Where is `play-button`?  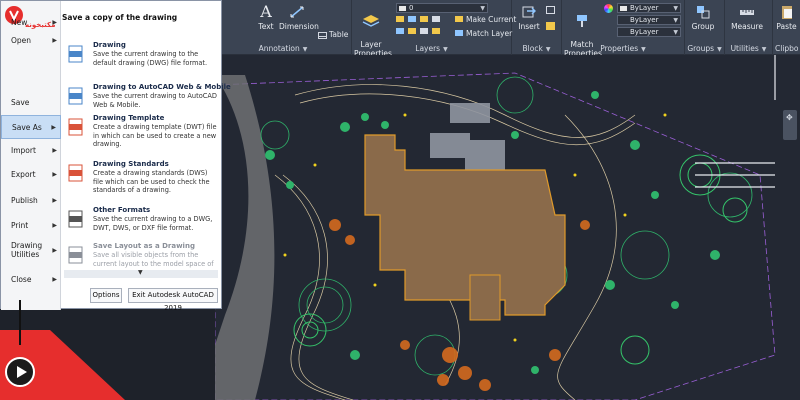 play-button is located at coordinates (20, 372).